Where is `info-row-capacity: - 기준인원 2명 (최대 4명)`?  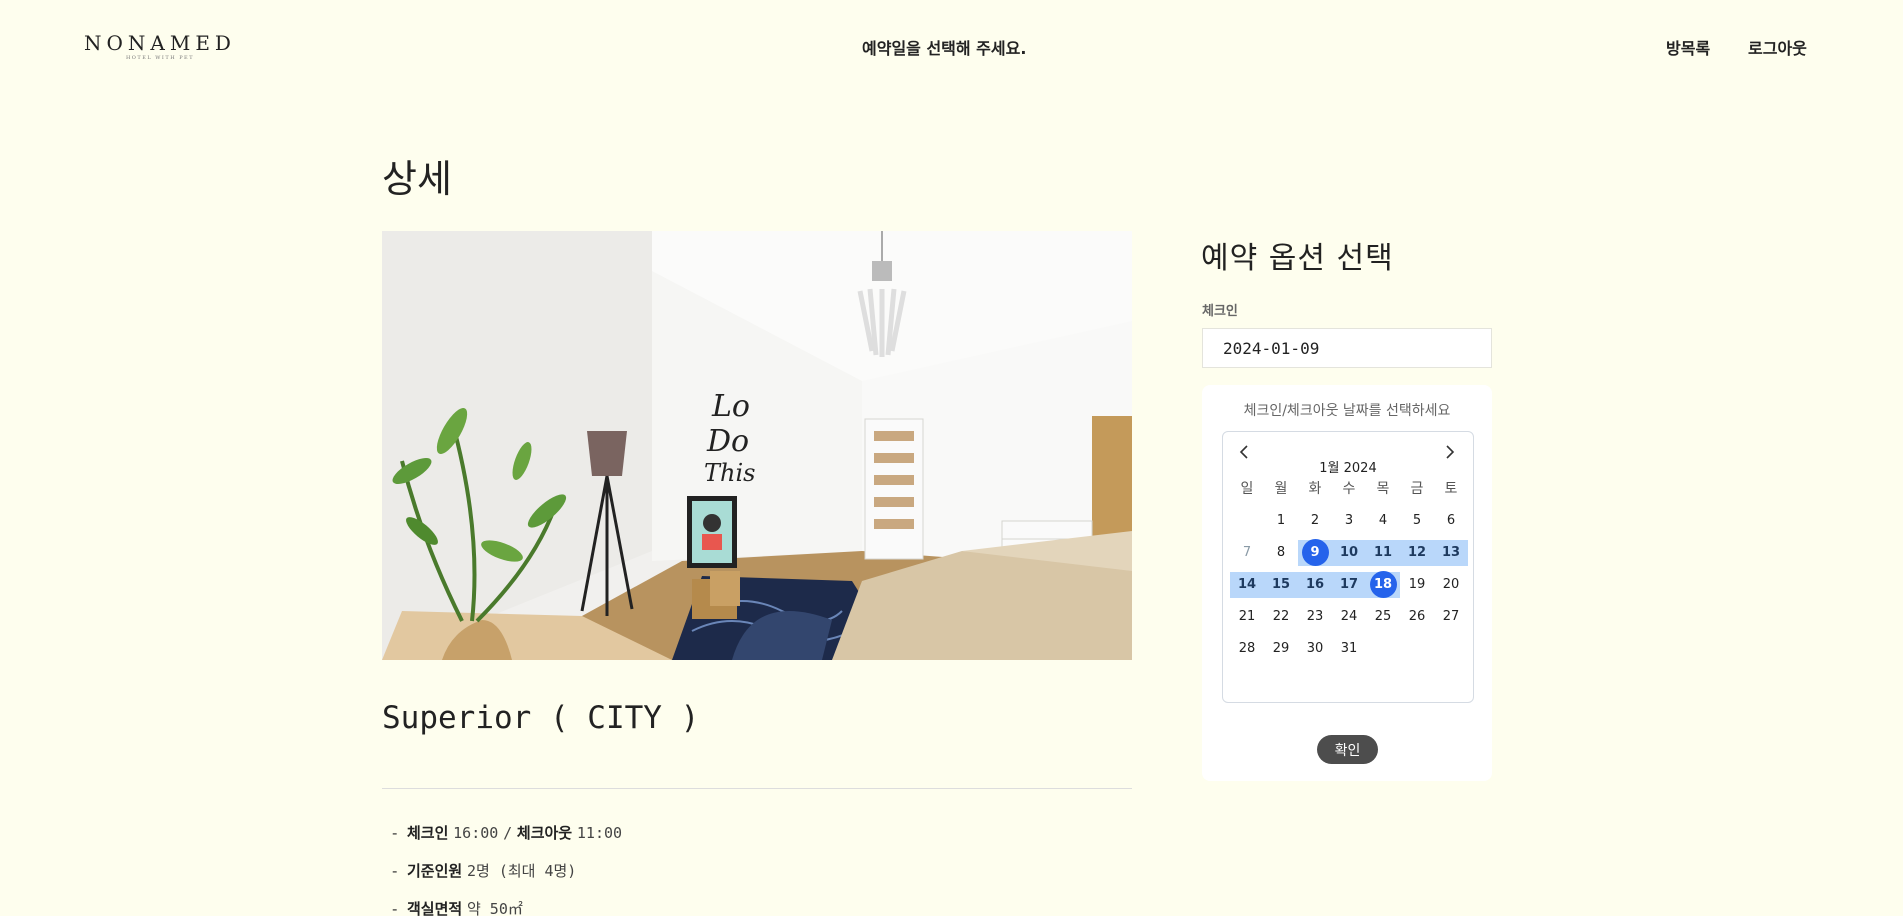
info-row-capacity: - 기준인원 2명 (최대 4명) is located at coordinates (507, 880).